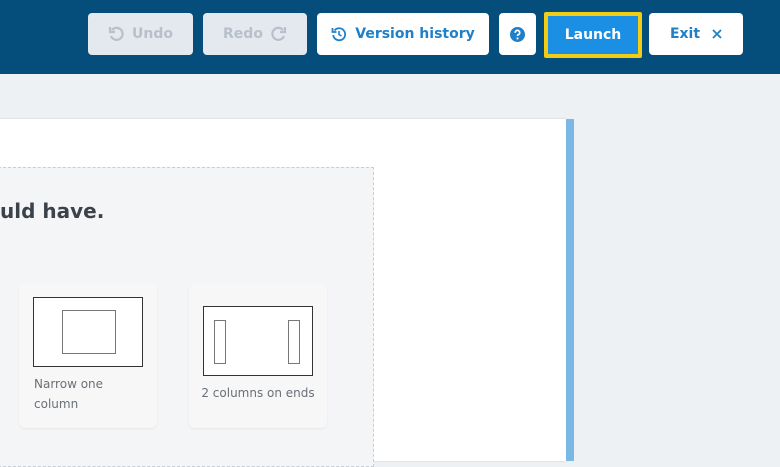 Image resolution: width=780 pixels, height=467 pixels. I want to click on question-circle-icon, so click(517, 34).